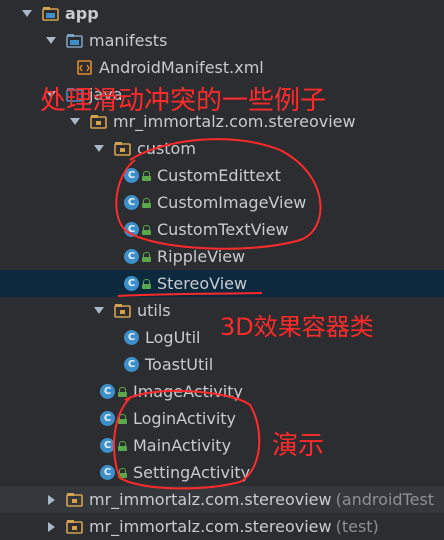  Describe the element at coordinates (201, 256) in the screenshot. I see `tree-item-label: RippleView` at that location.